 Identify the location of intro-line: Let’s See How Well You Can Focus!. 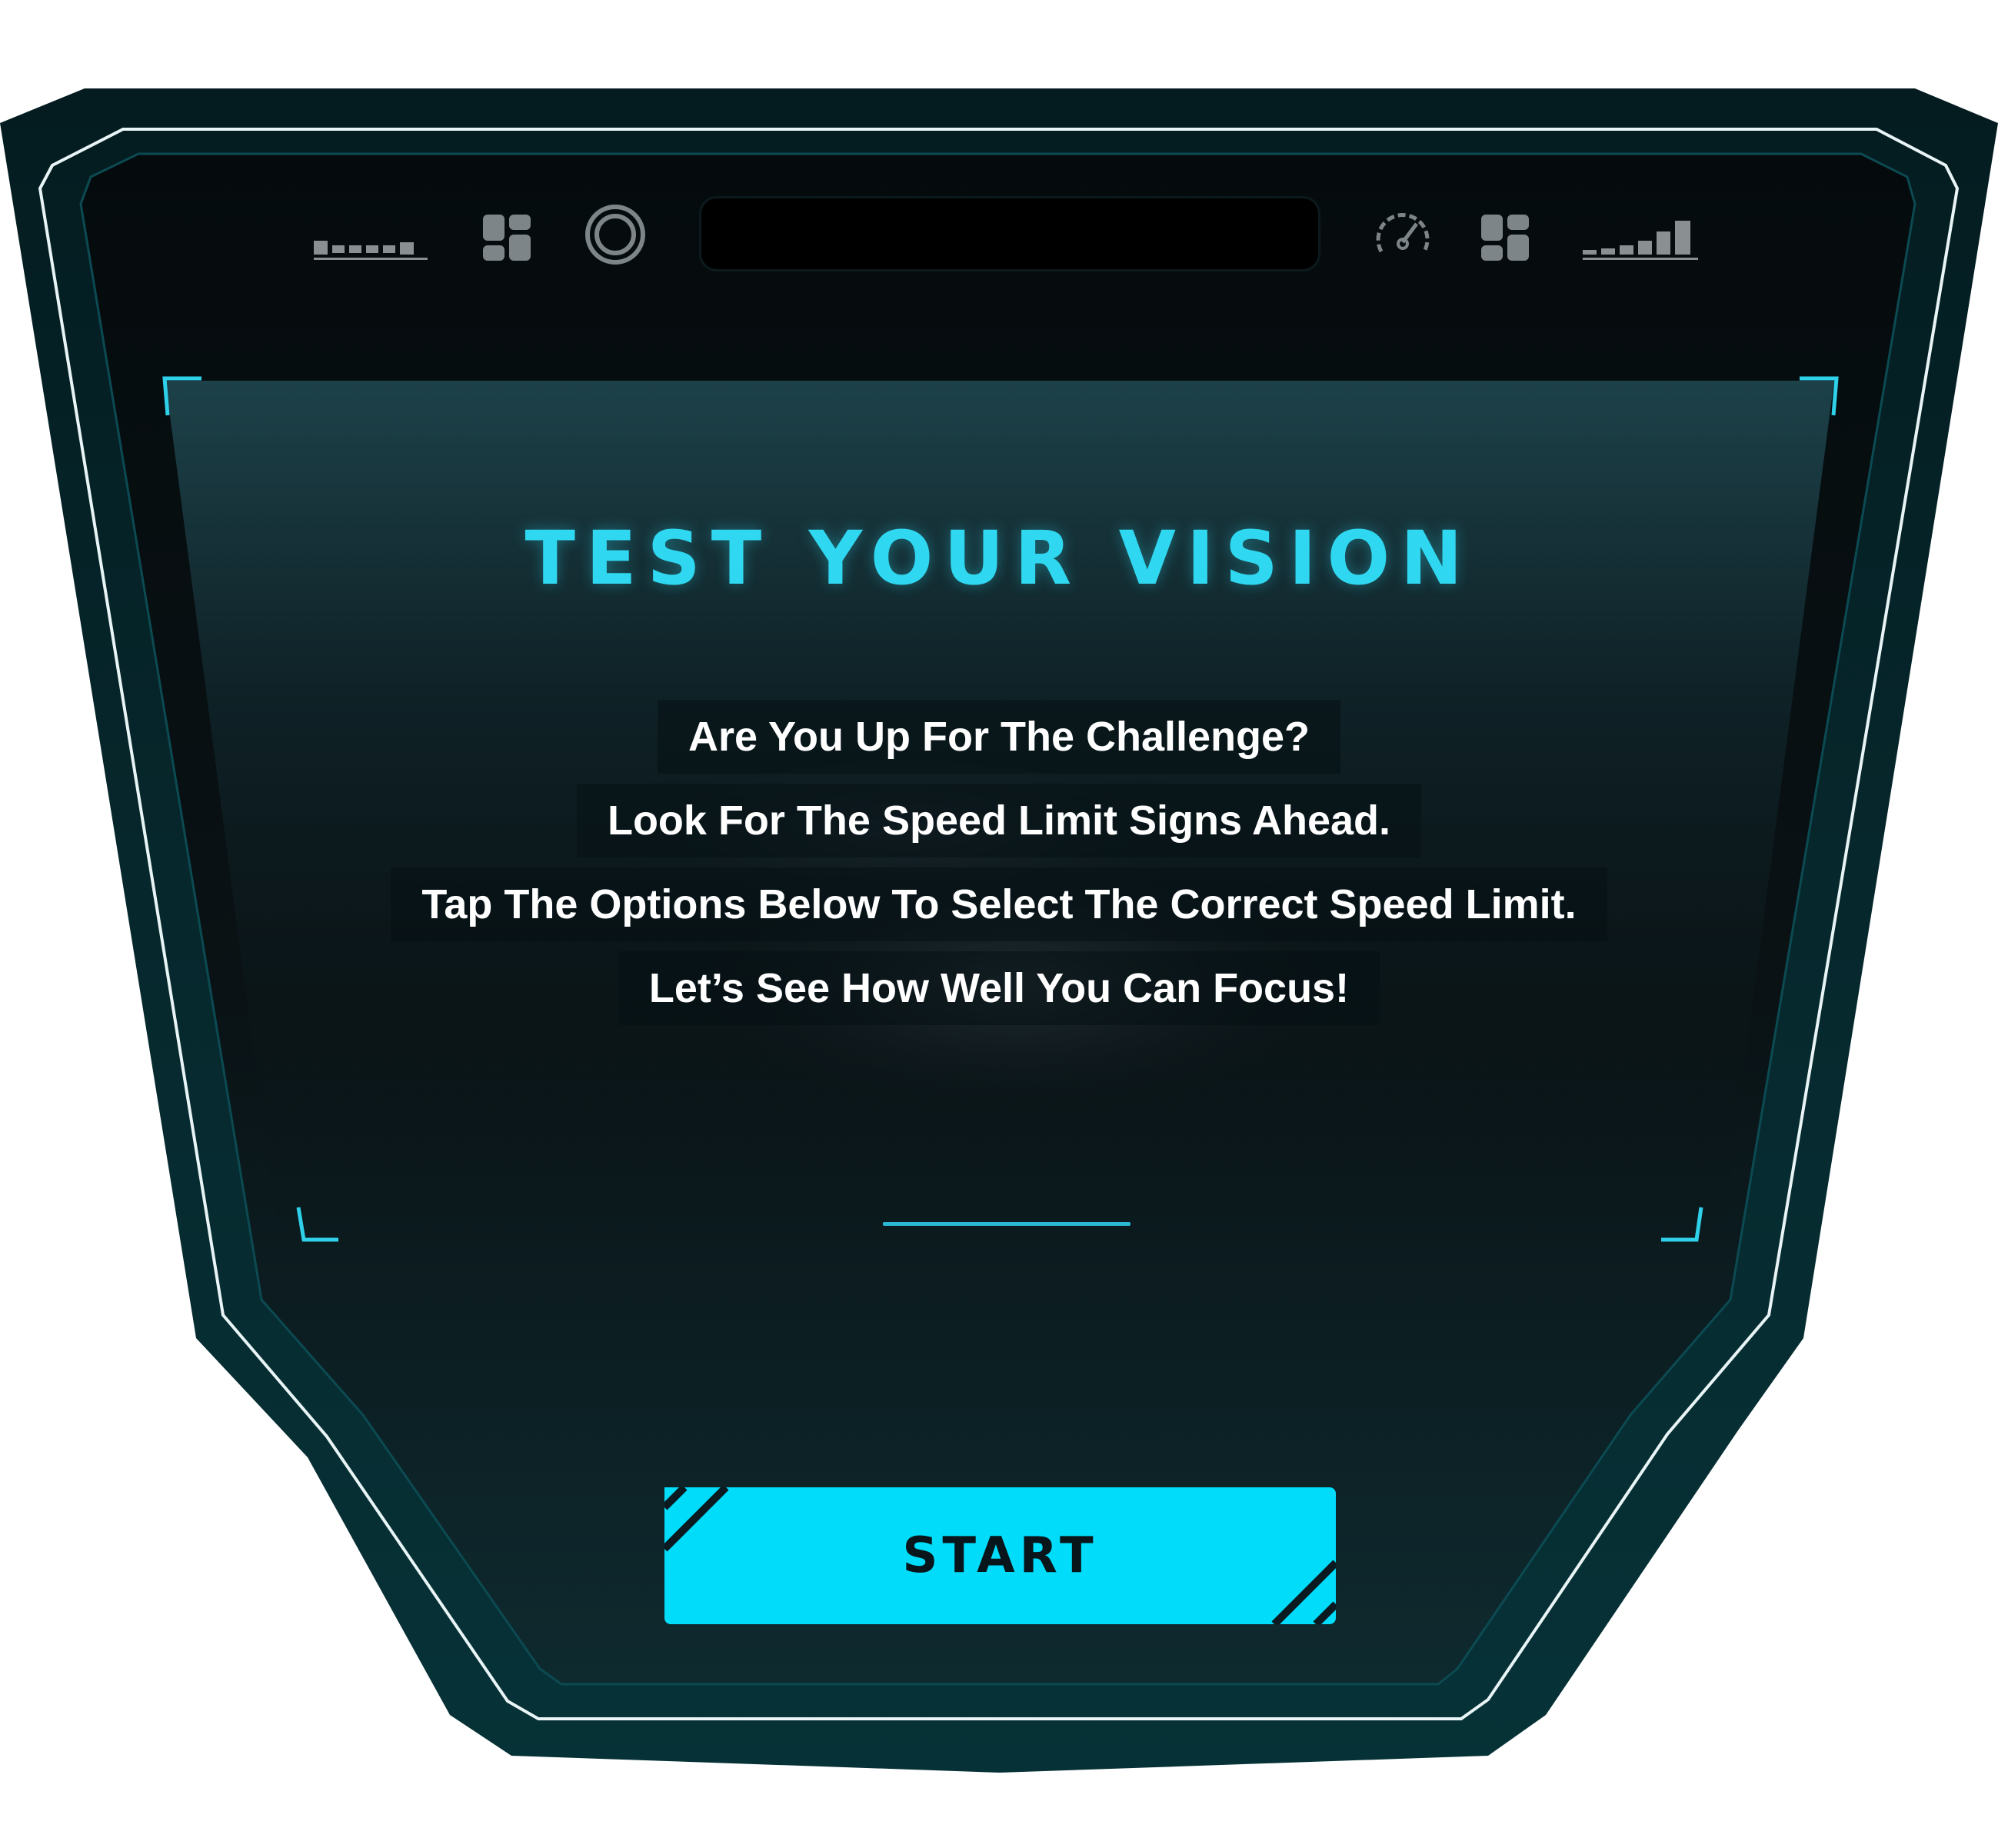
(999, 988).